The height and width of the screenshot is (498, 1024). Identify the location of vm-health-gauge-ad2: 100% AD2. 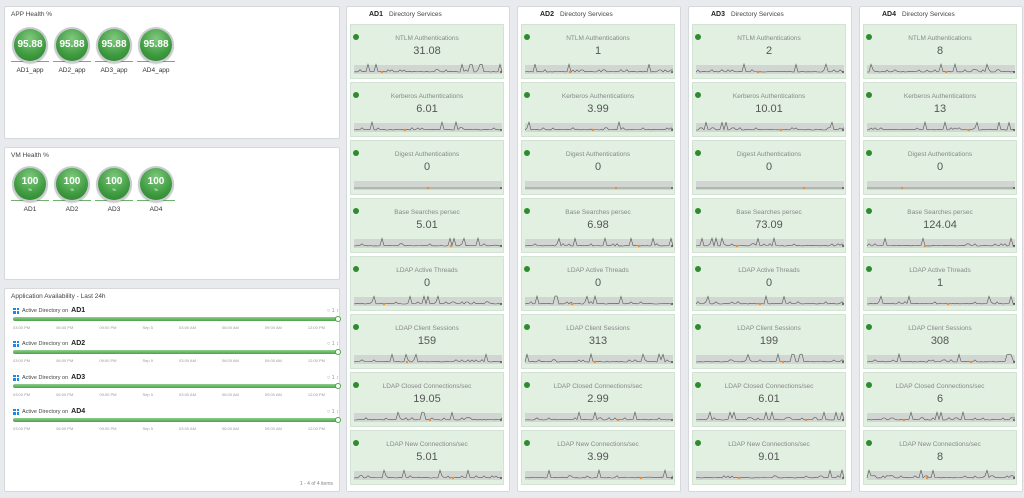
(72, 189).